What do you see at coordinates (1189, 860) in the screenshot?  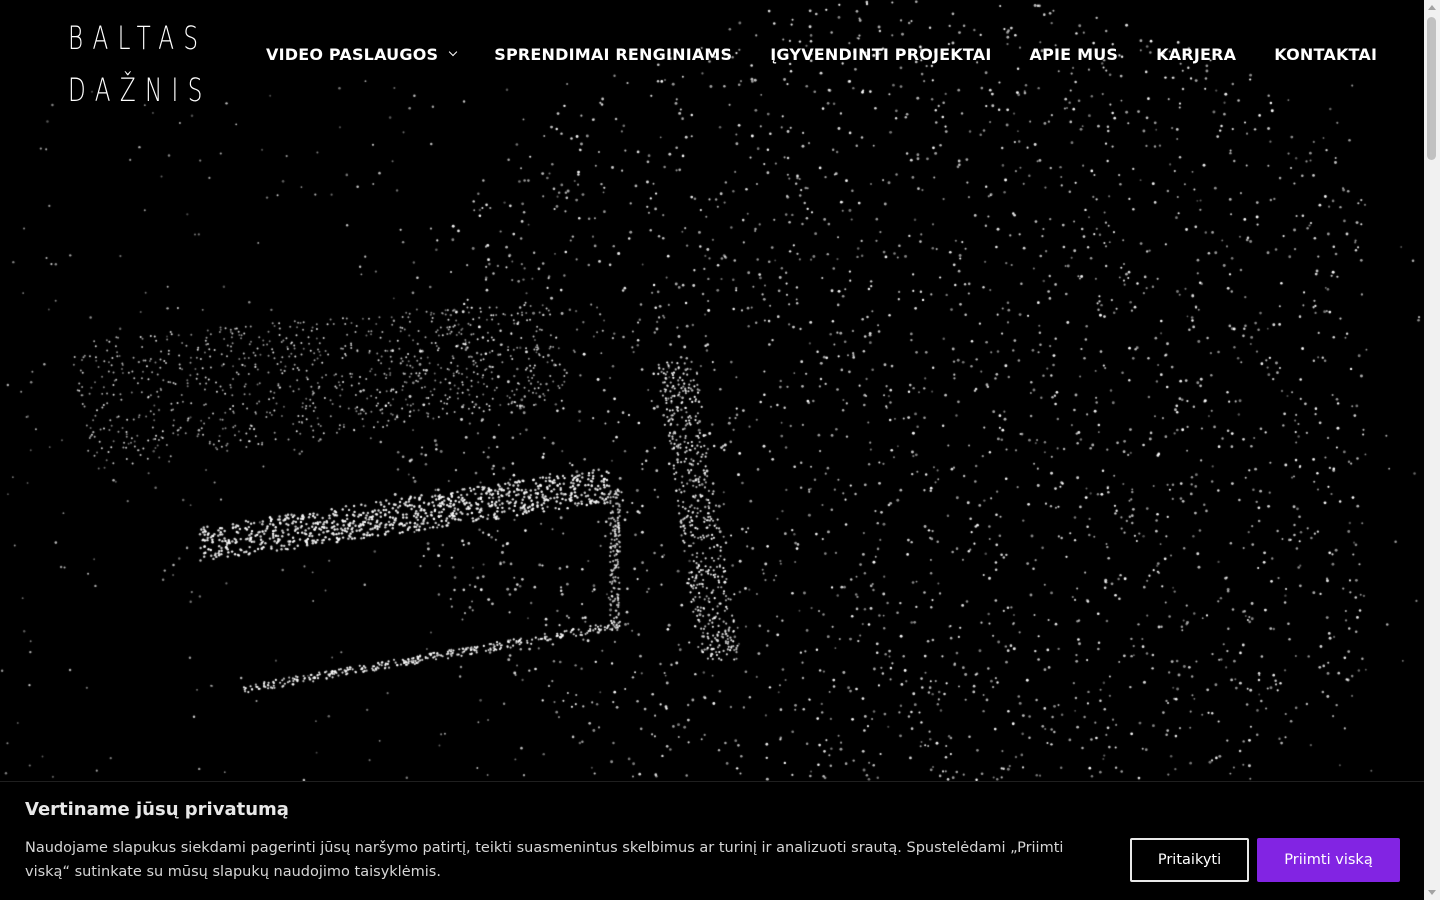 I see `customize-cookies-button: Pritaikyti` at bounding box center [1189, 860].